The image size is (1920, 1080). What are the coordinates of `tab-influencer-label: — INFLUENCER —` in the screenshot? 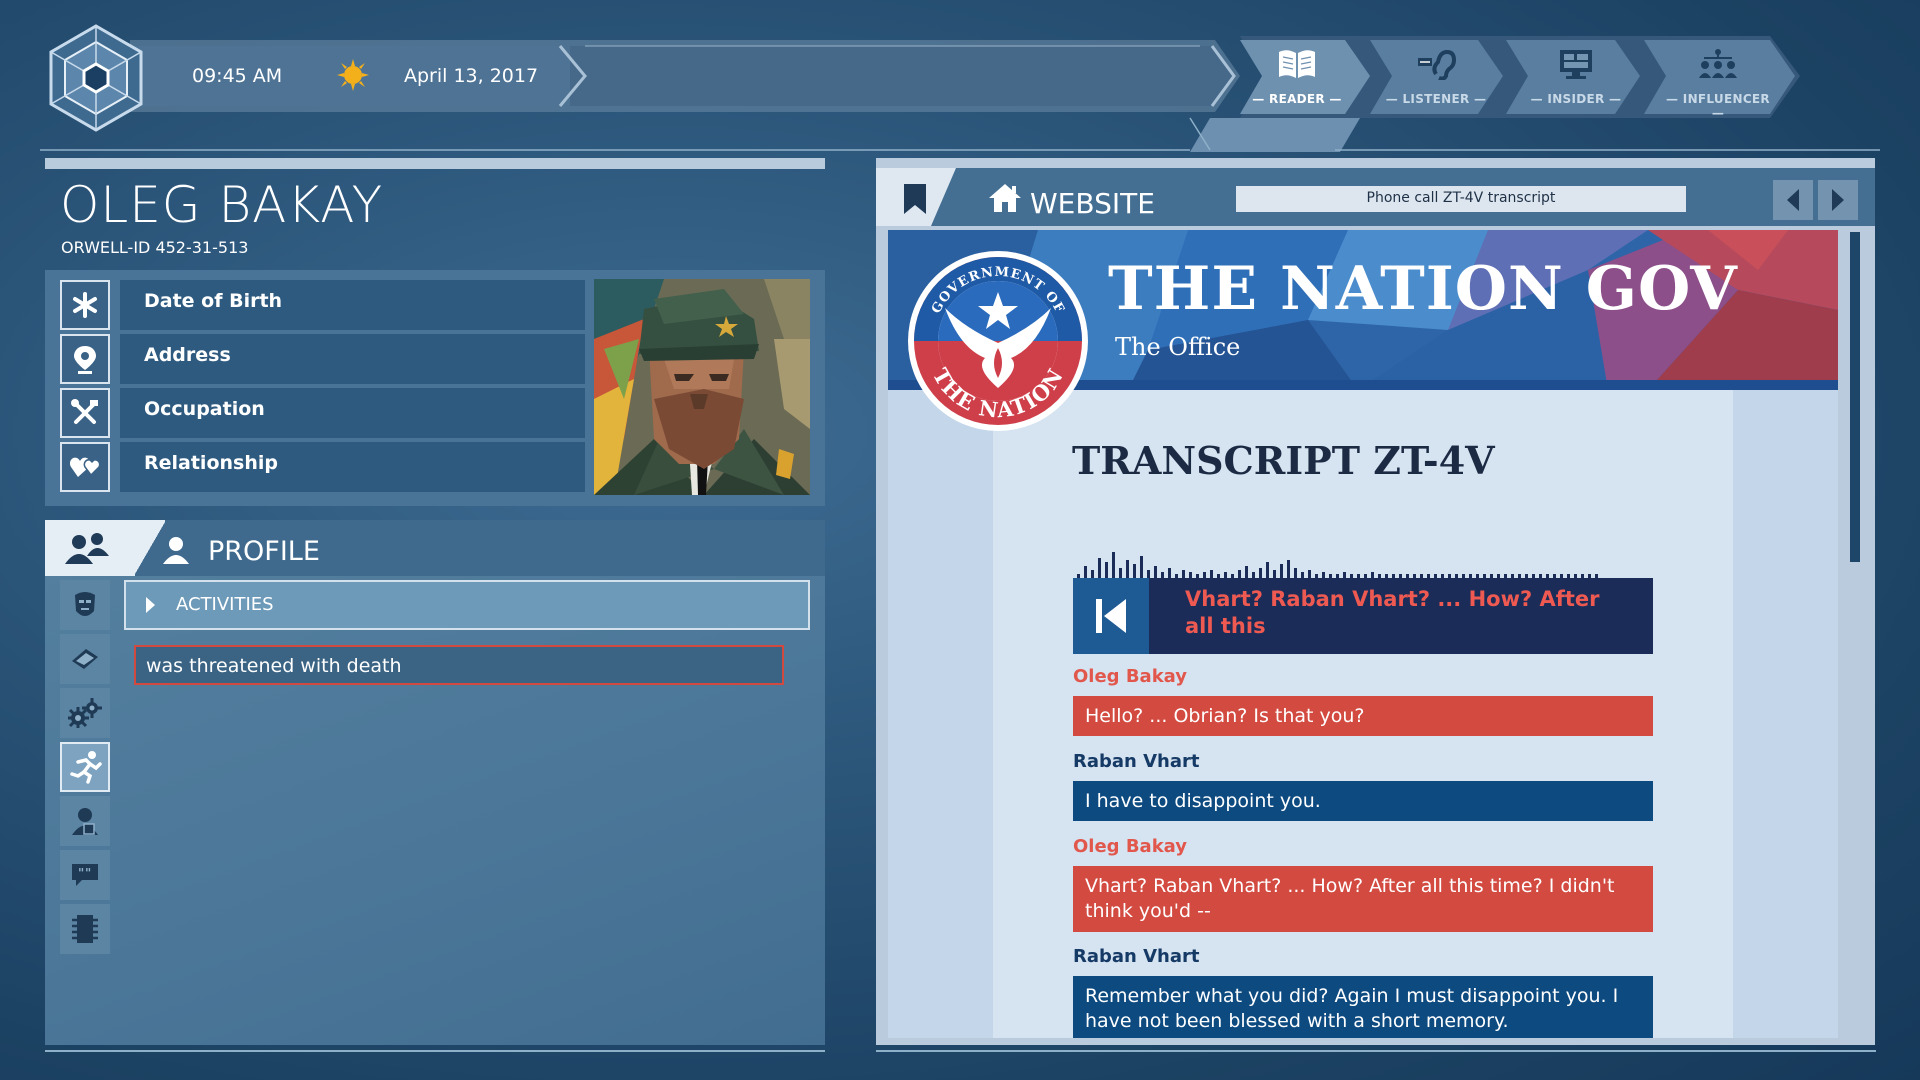 It's located at (1718, 106).